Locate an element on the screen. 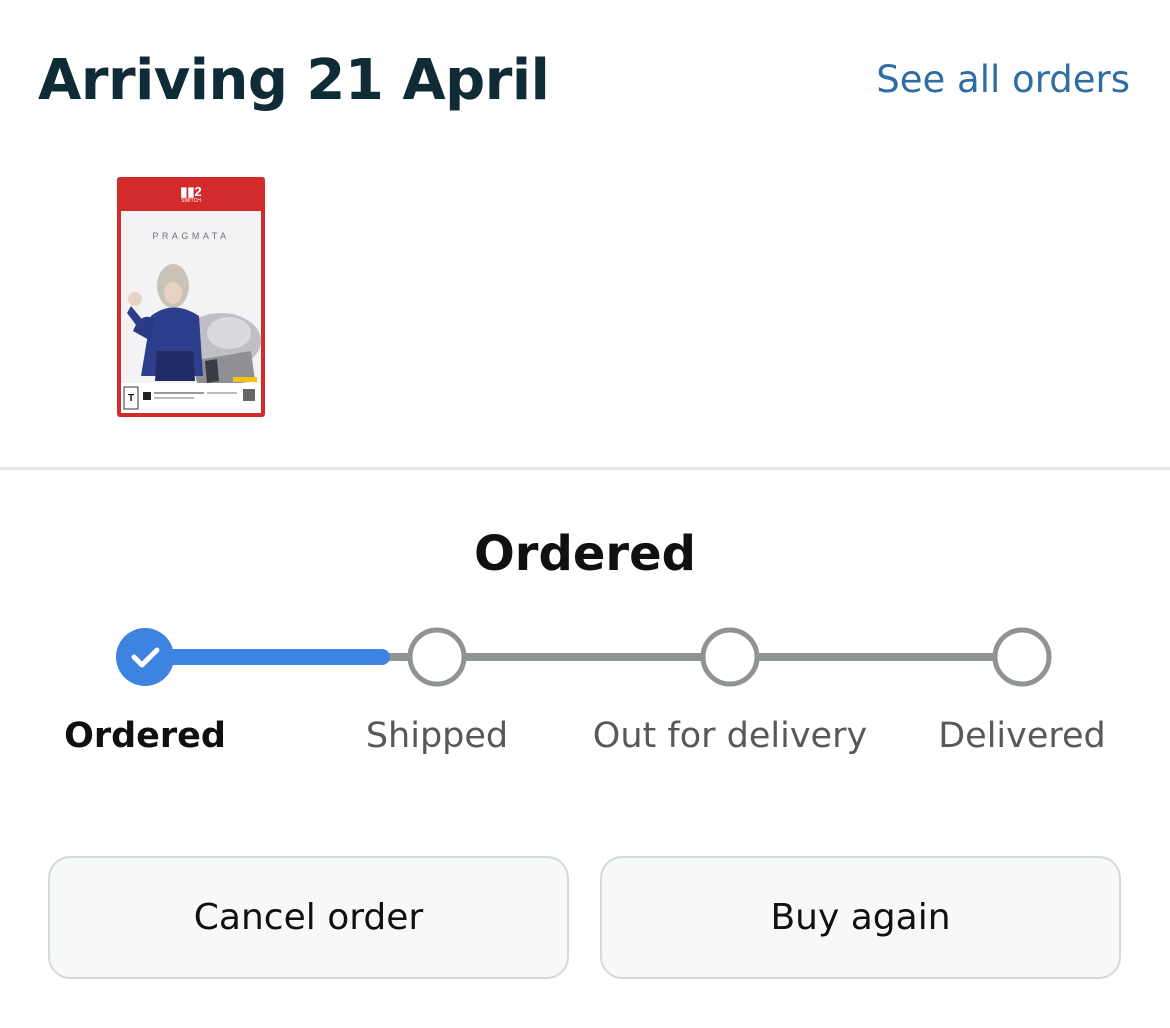 This screenshot has width=1170, height=1028. step-shipped-marker is located at coordinates (437, 657).